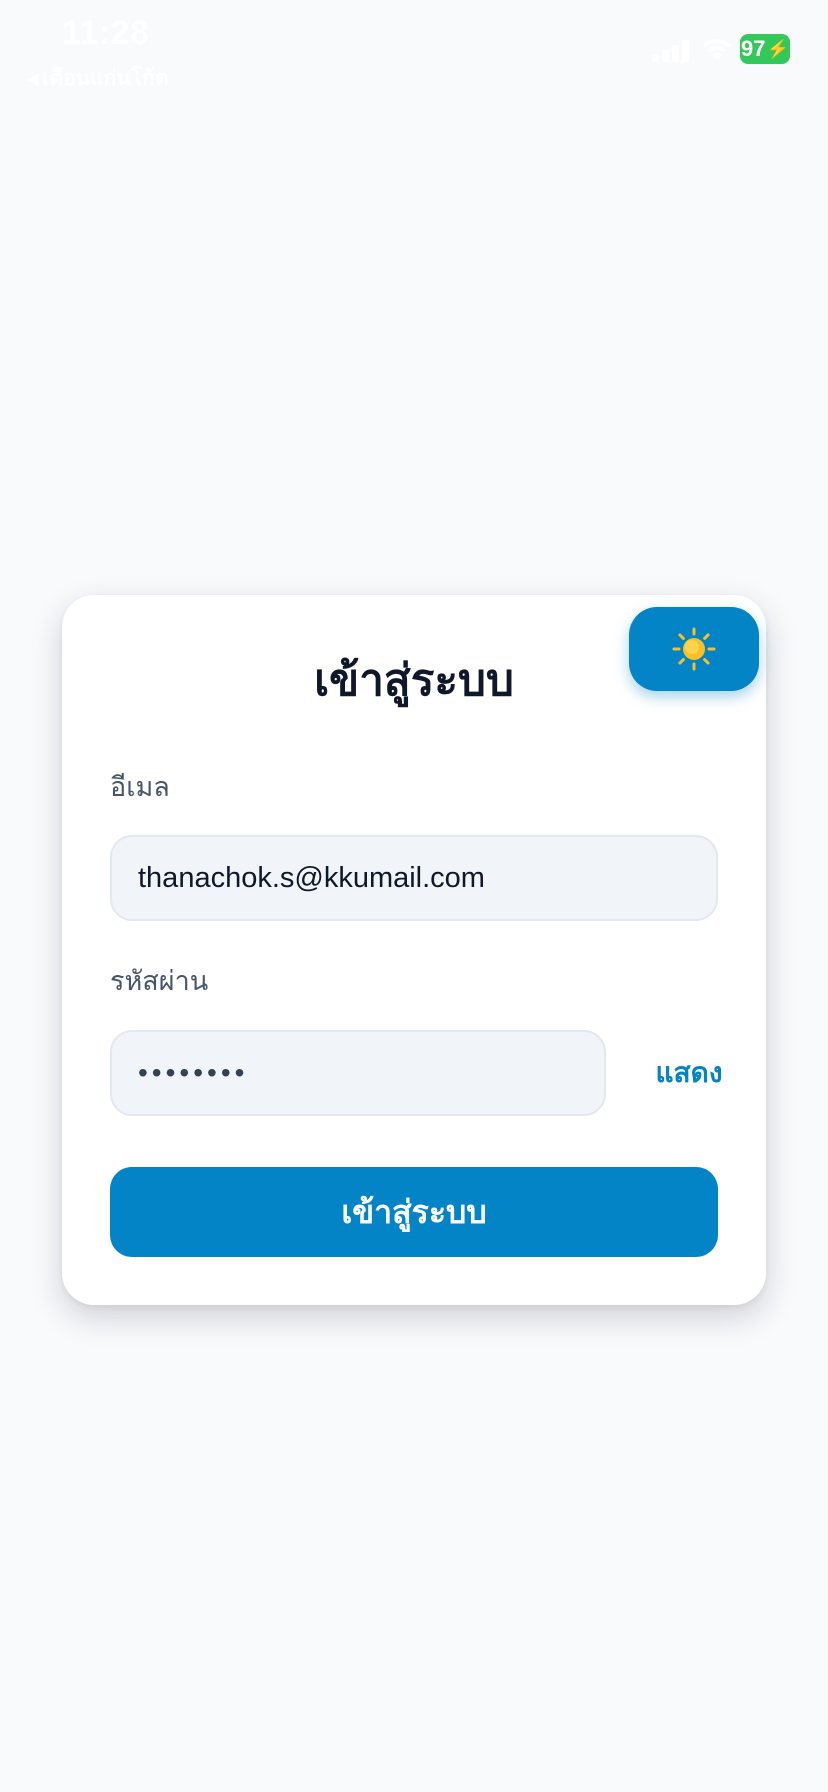 This screenshot has width=828, height=1792. Describe the element at coordinates (106, 33) in the screenshot. I see `status-time: 11:28` at that location.